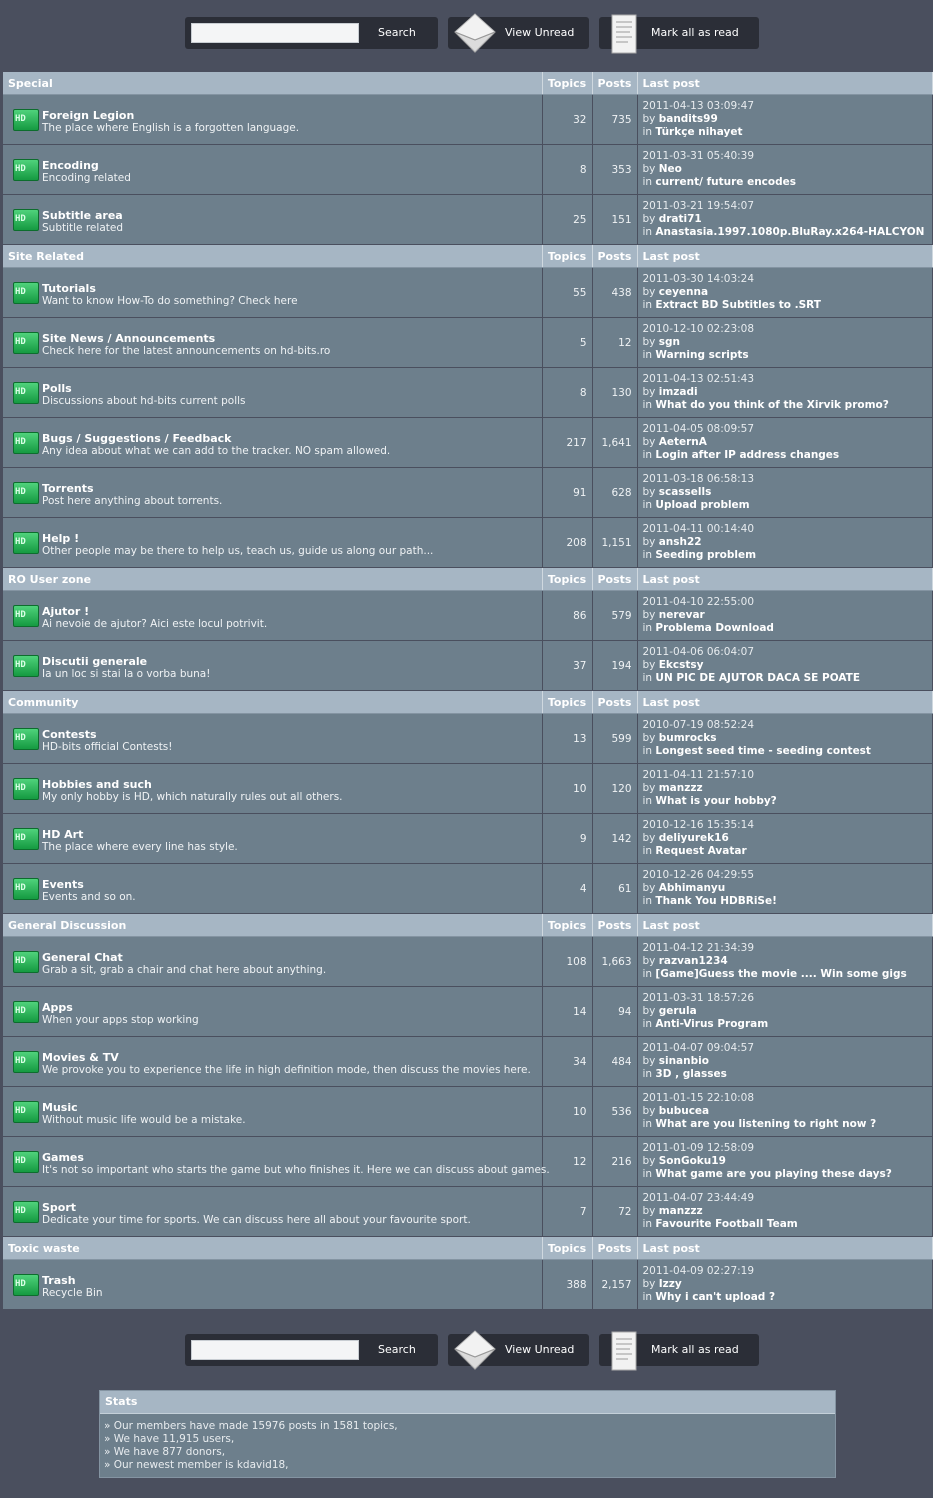  I want to click on last-post-topic: What are you listening to right now ?, so click(765, 1124).